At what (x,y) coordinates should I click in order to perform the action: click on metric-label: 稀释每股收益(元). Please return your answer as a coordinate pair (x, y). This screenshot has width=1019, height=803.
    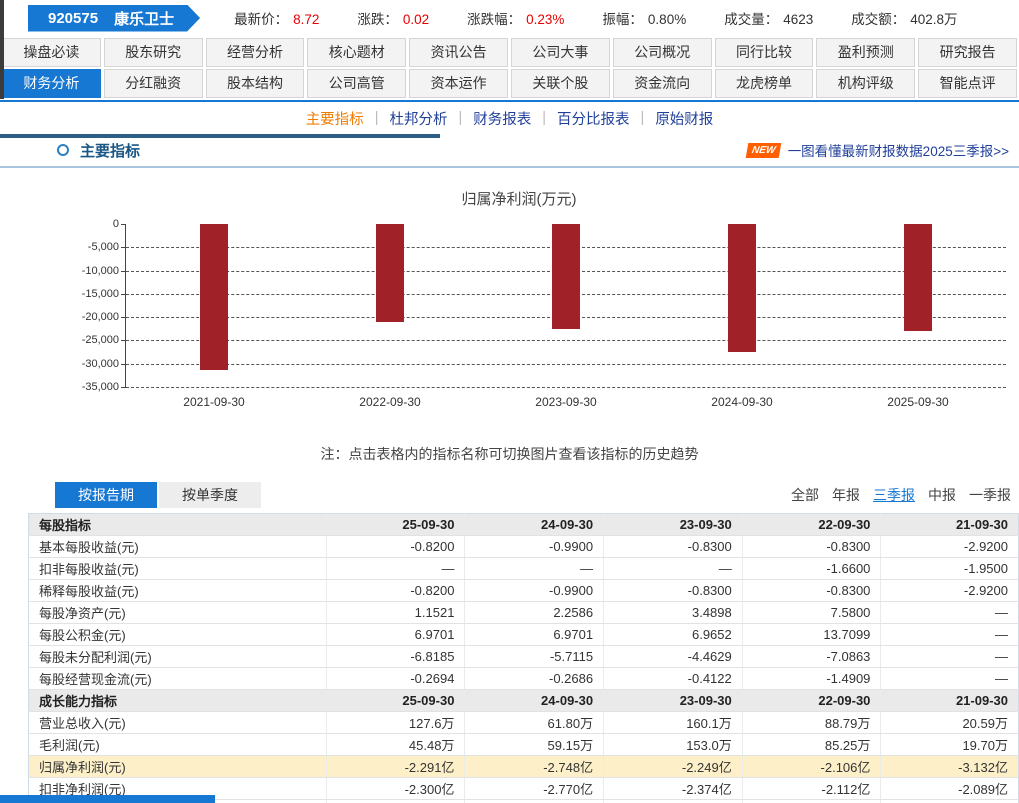
    Looking at the image, I should click on (177, 590).